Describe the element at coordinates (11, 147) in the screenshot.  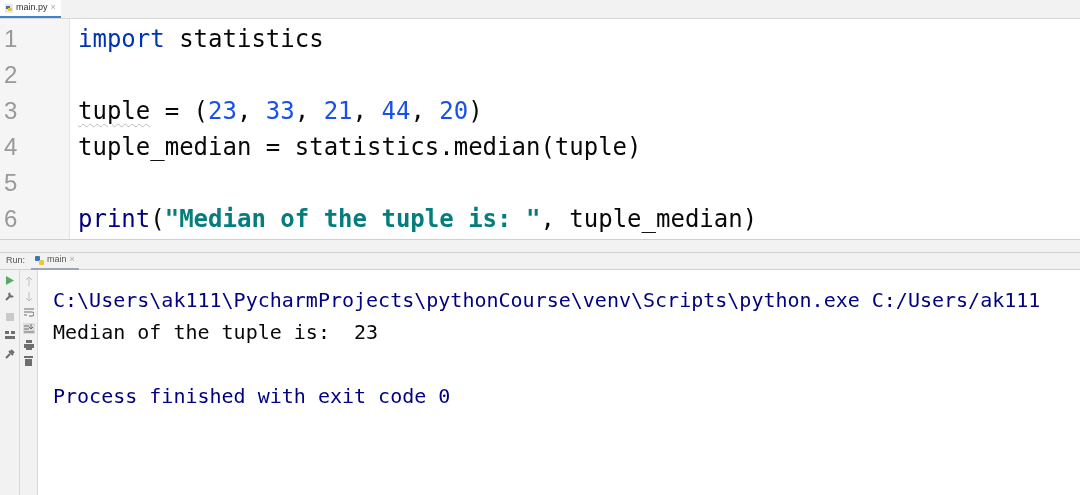
I see `line-number: 4` at that location.